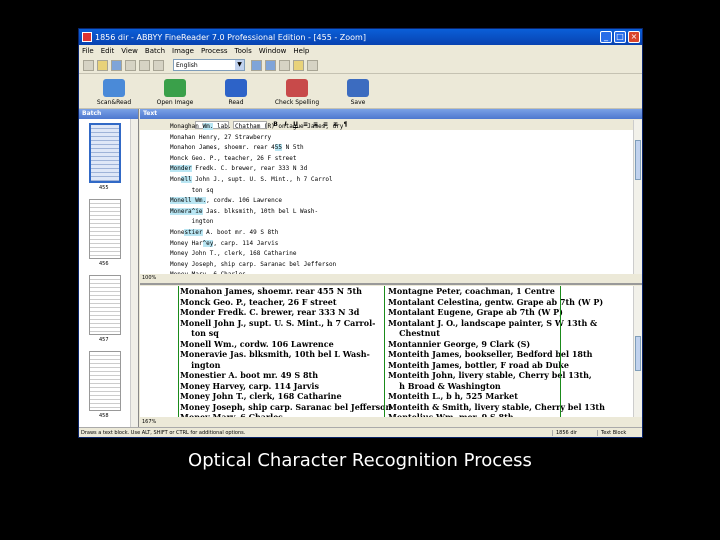 The height and width of the screenshot is (540, 720). I want to click on text-line: Monck Geo. P., teacher, 26 F street, so click(256, 160).